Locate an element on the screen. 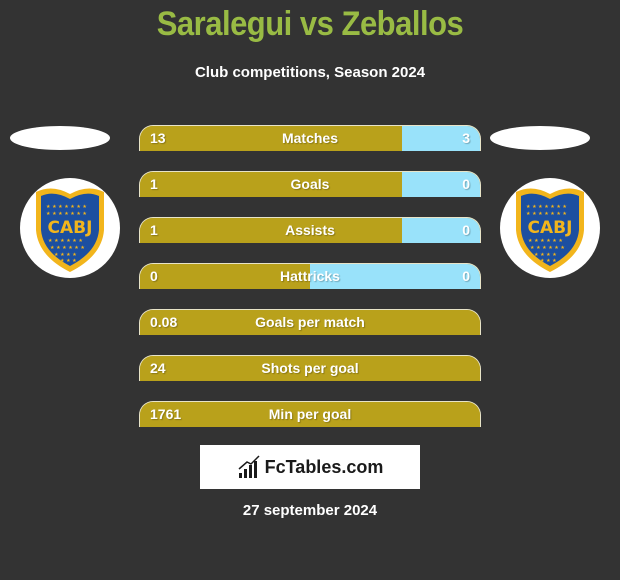  page-title: Saralegui vs Zeballos is located at coordinates (310, 23).